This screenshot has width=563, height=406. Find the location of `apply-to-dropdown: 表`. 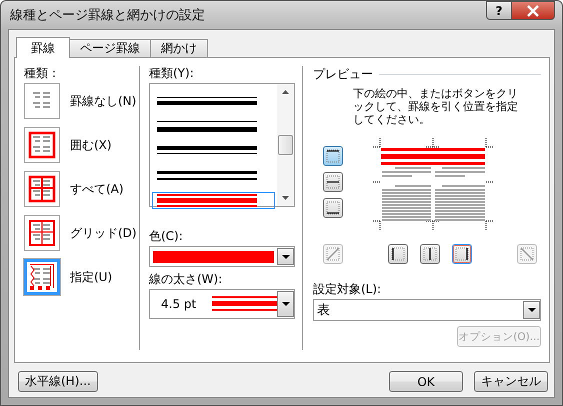

apply-to-dropdown: 表 is located at coordinates (427, 310).